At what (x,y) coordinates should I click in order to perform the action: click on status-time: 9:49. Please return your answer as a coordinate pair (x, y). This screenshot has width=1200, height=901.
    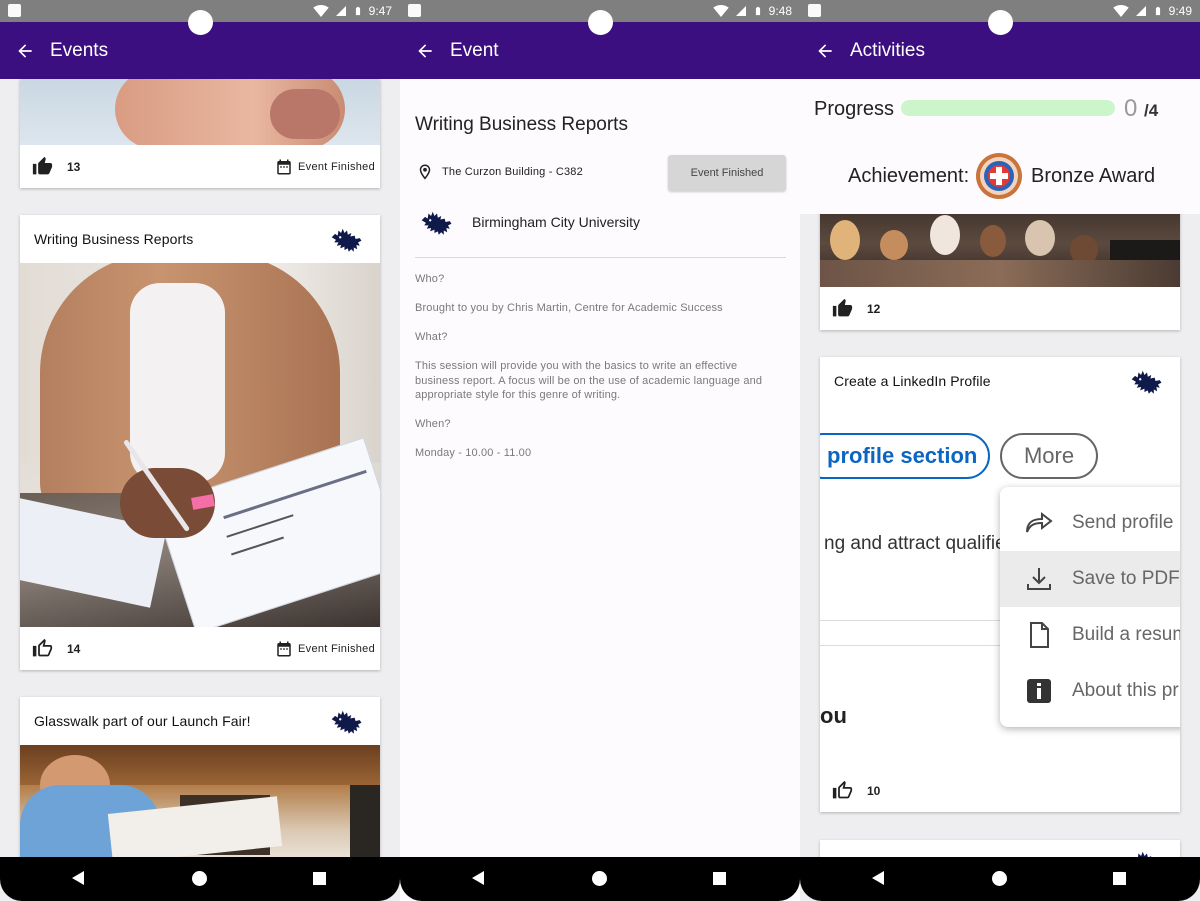
    Looking at the image, I should click on (1180, 11).